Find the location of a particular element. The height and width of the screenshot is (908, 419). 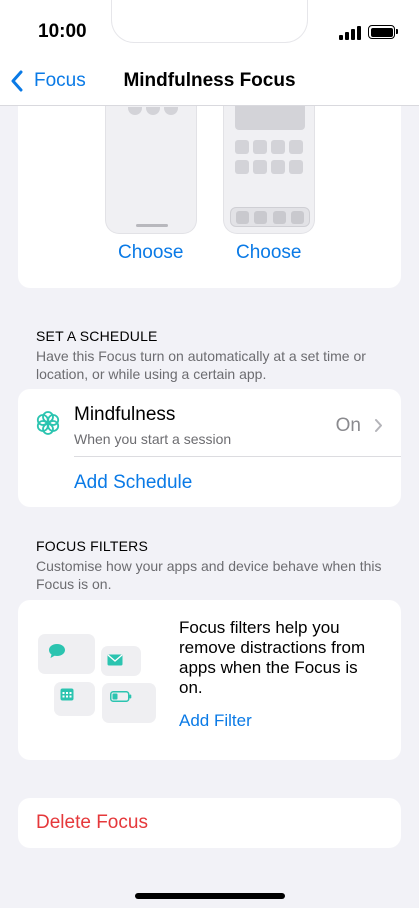

filters-section-header: FOCUS FILTERS is located at coordinates (92, 546).